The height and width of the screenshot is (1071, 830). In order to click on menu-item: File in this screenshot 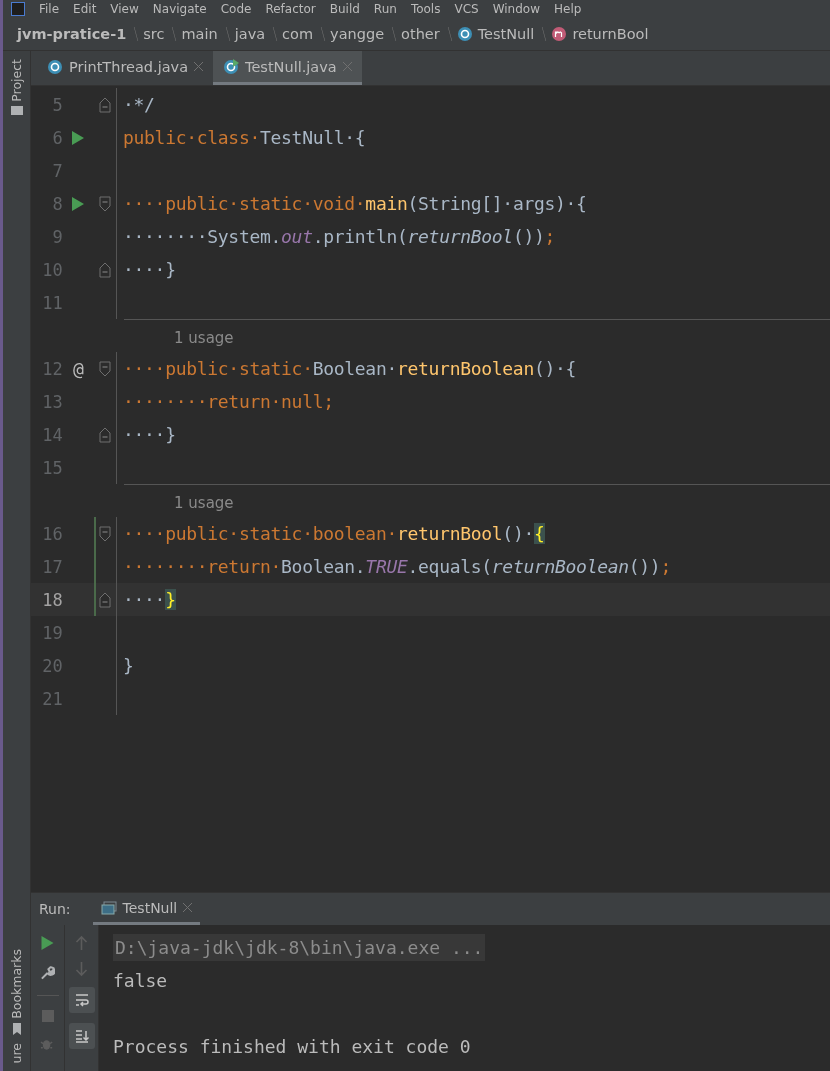, I will do `click(49, 9)`.